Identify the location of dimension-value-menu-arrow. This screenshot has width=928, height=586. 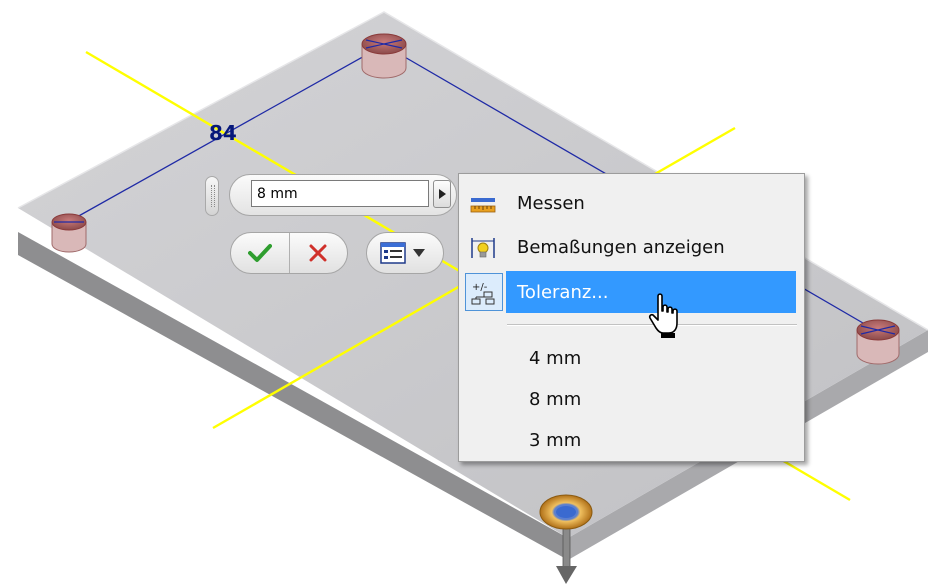
(442, 194).